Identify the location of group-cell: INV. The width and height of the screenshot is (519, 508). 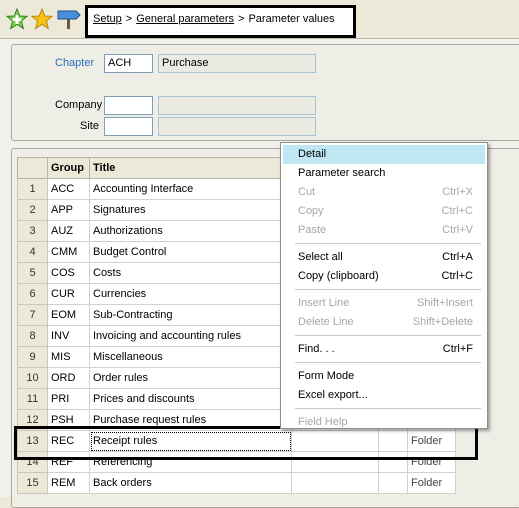
(68, 336).